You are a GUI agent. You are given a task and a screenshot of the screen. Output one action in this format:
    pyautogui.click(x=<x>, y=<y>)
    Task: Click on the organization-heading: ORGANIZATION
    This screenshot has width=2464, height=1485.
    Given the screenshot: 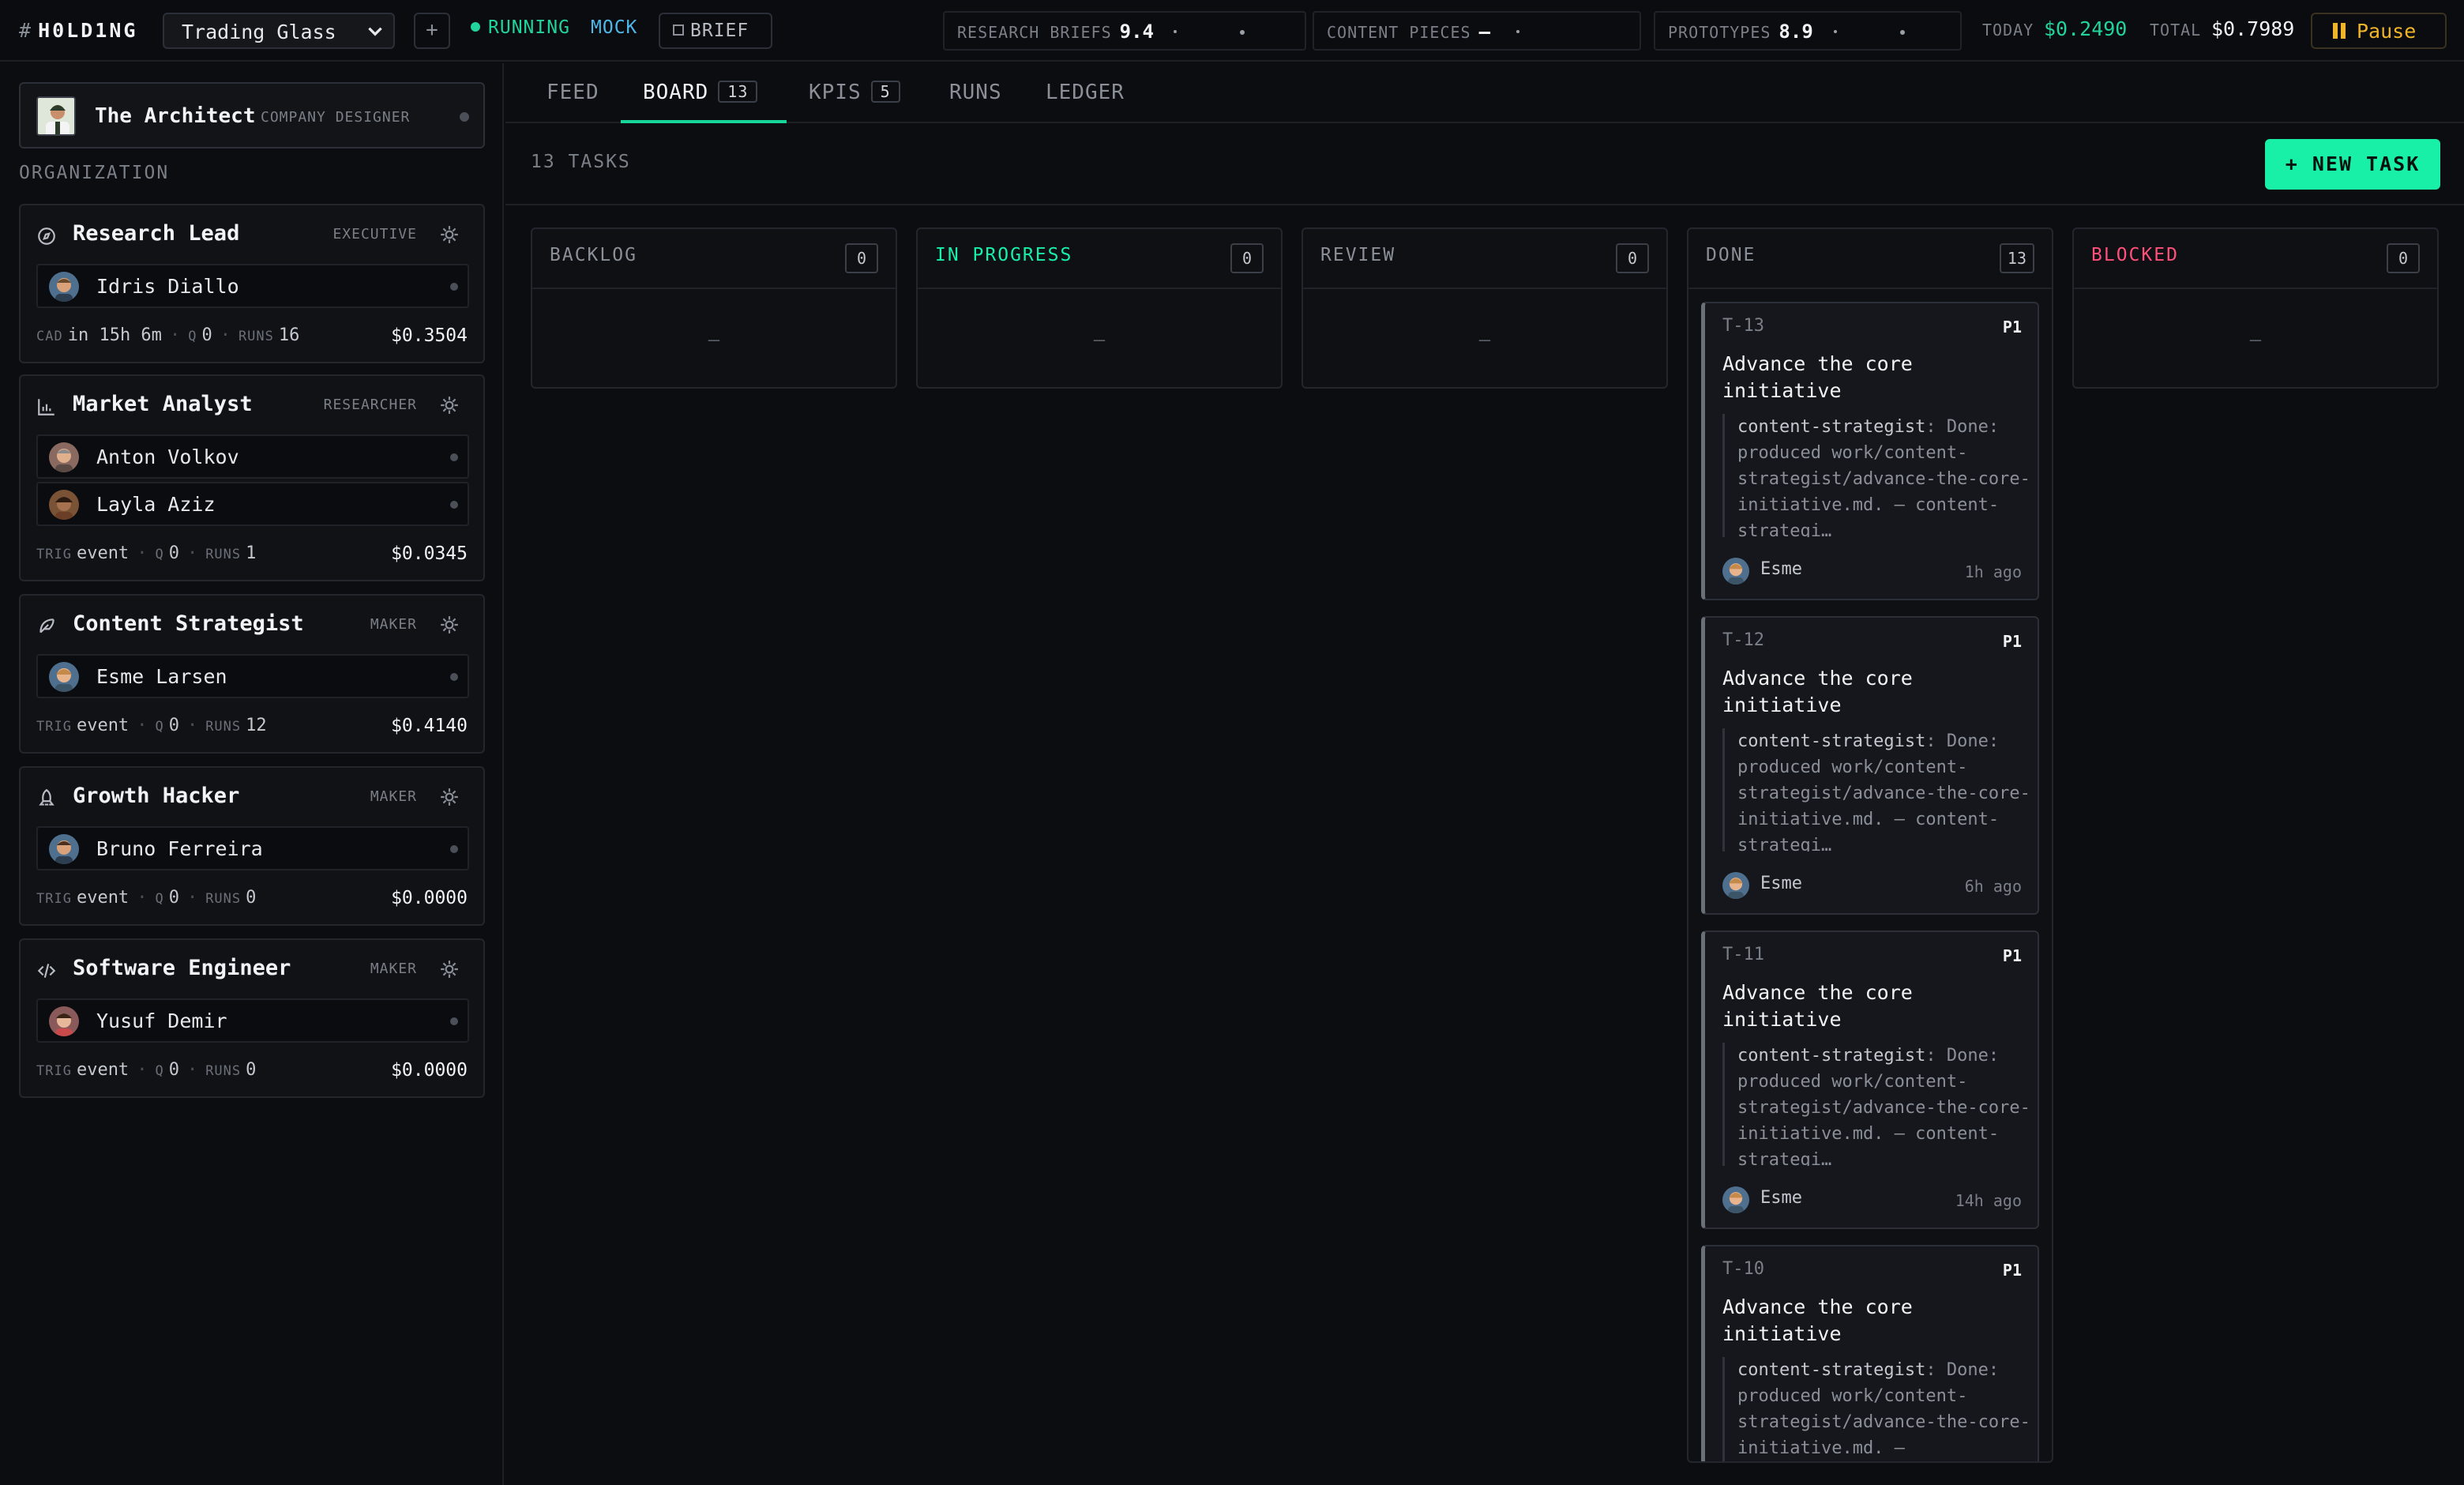 What is the action you would take?
    pyautogui.click(x=94, y=173)
    